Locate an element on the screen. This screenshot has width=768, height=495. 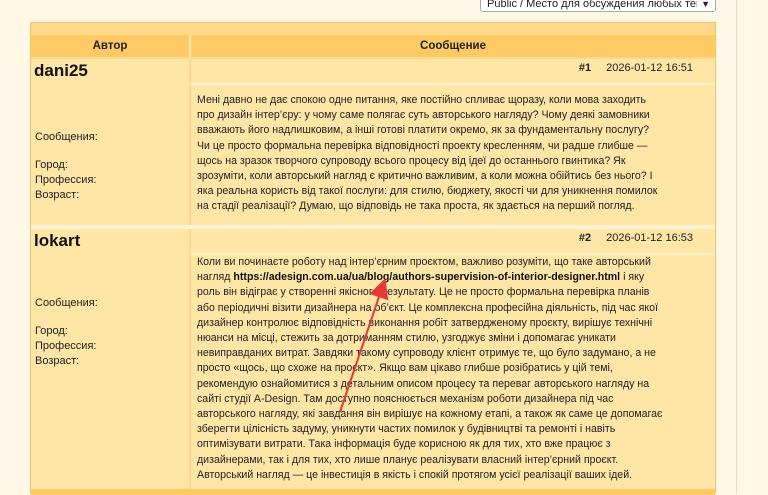
page-right-border is located at coordinates (736, 247).